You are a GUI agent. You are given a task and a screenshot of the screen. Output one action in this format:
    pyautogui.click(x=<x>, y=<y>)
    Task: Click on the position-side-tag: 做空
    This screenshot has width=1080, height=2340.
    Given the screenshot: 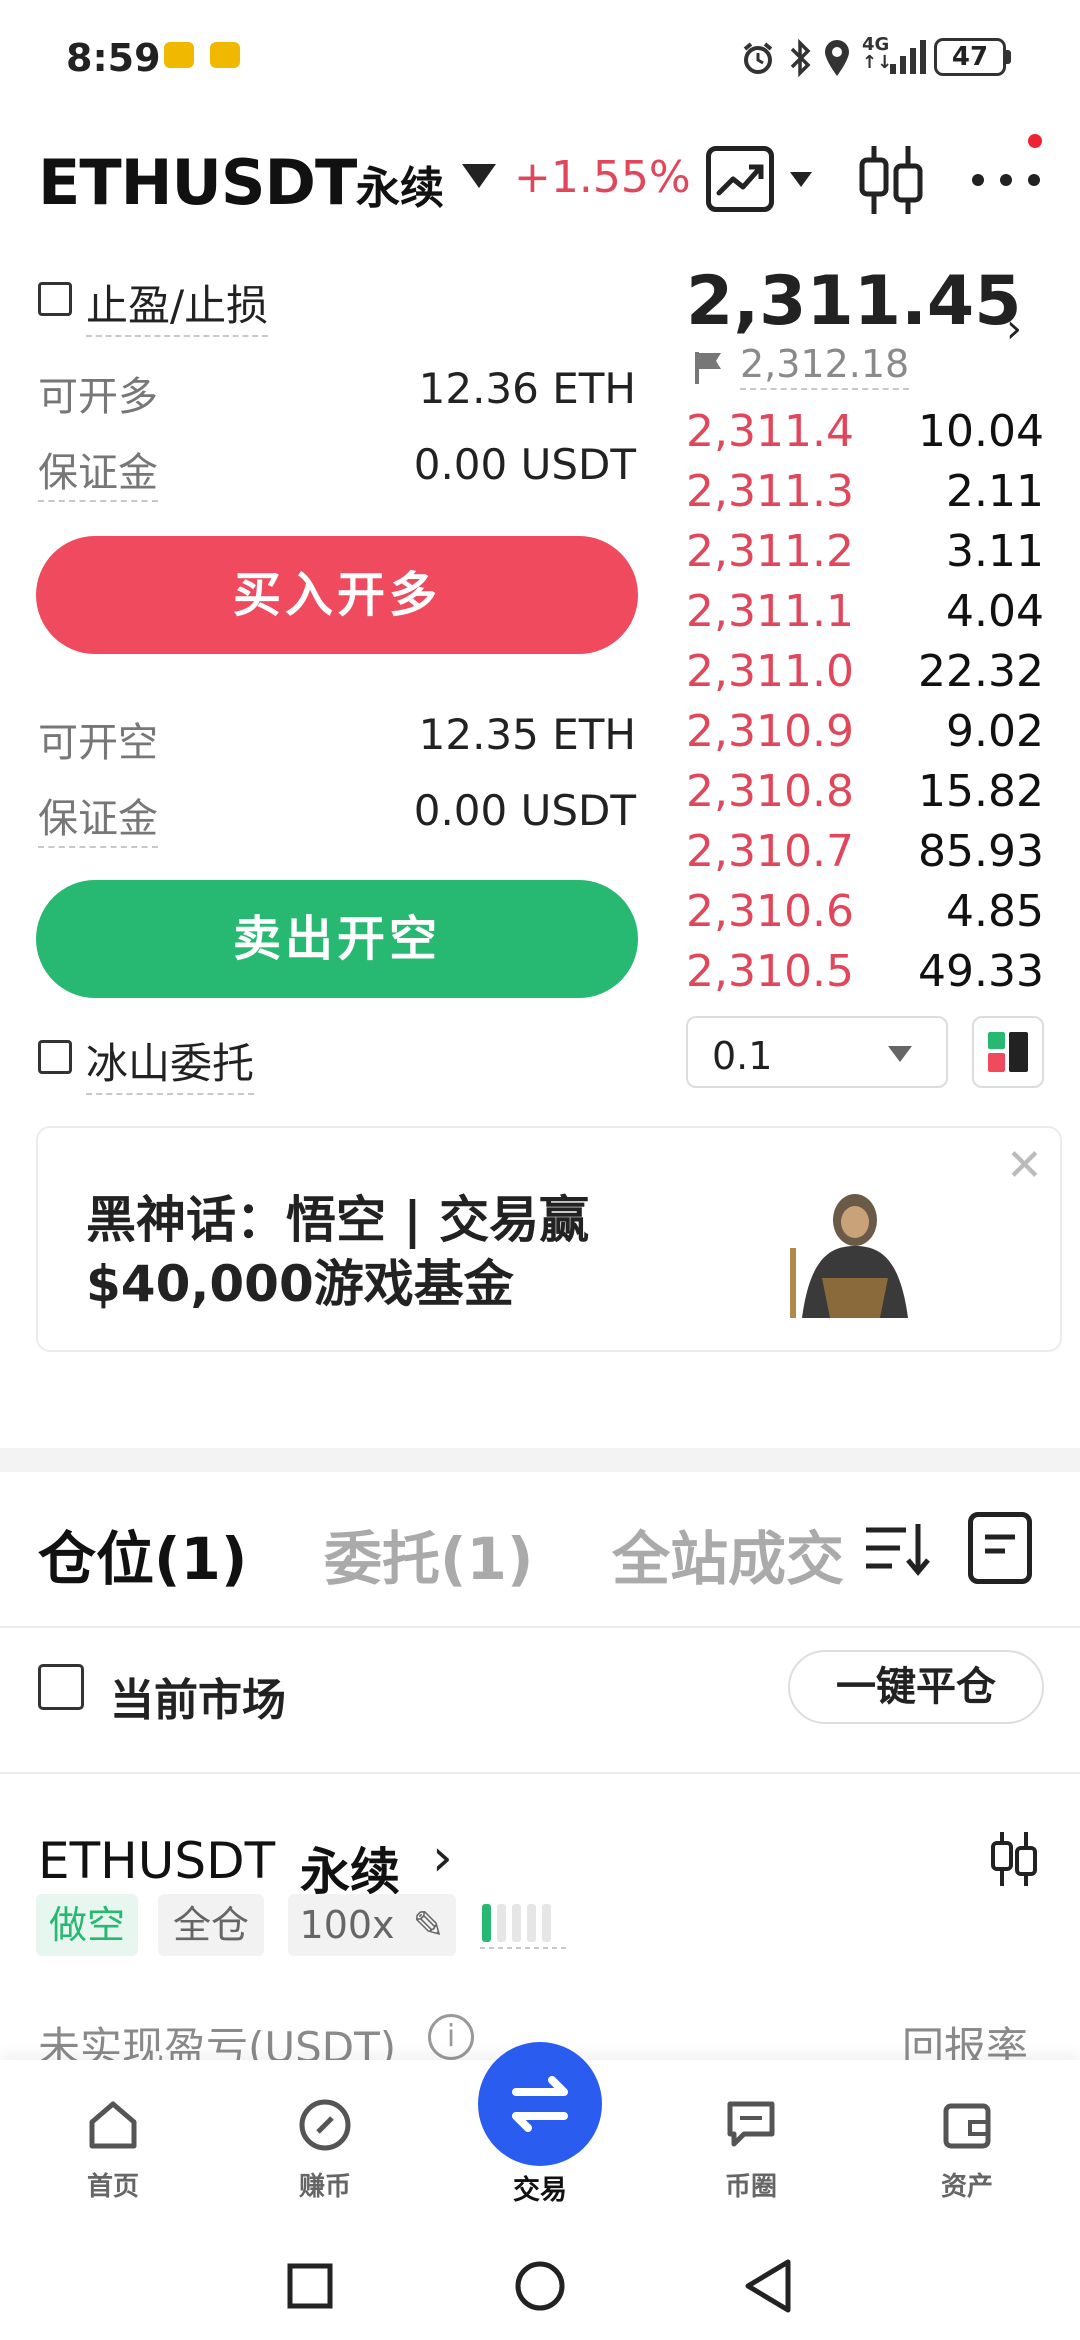 What is the action you would take?
    pyautogui.click(x=87, y=1925)
    